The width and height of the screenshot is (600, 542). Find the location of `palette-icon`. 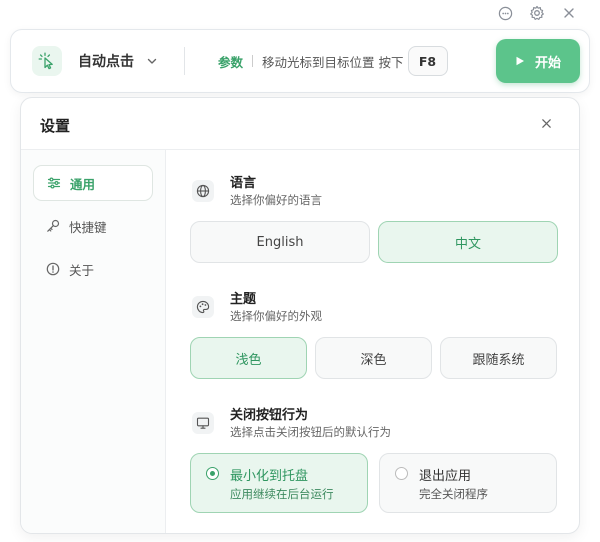

palette-icon is located at coordinates (203, 307).